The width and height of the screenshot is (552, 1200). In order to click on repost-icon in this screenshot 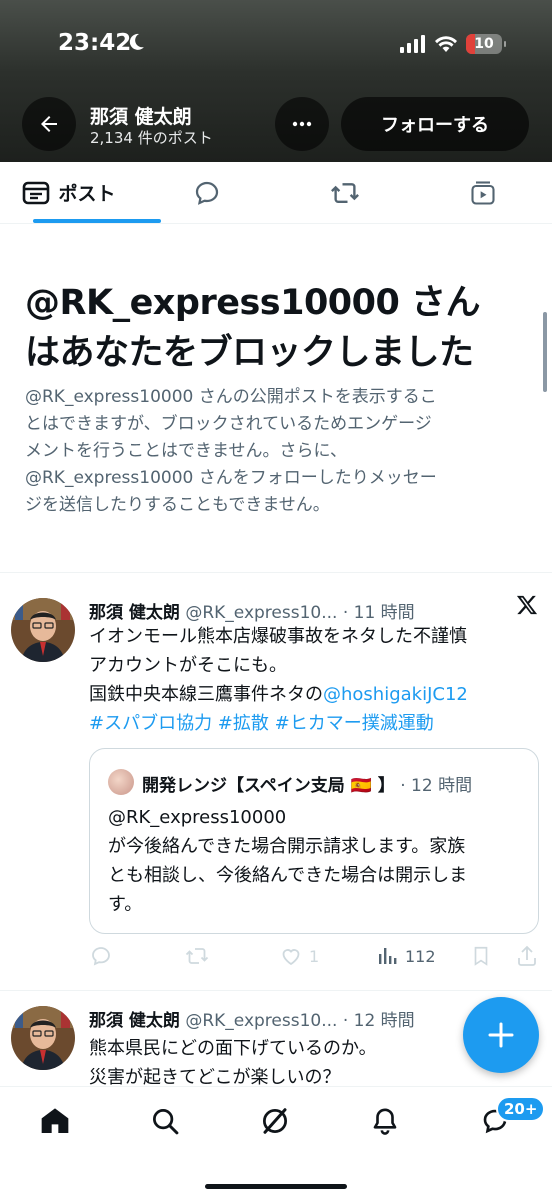, I will do `click(197, 956)`.